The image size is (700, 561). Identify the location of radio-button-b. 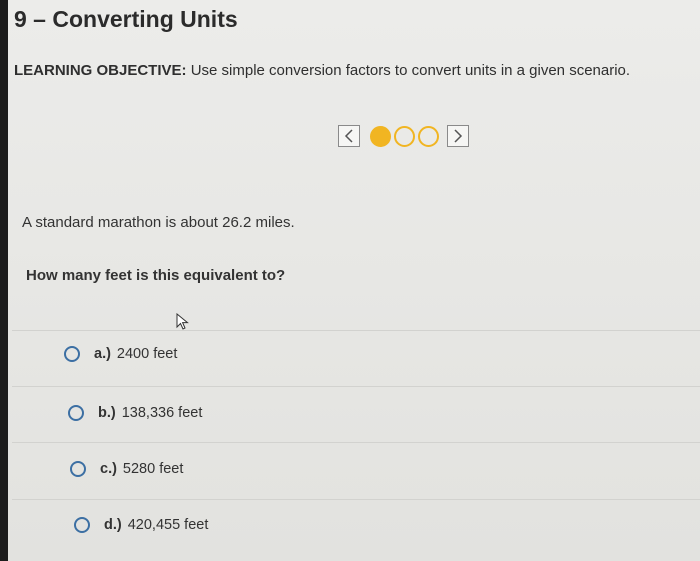
(76, 413).